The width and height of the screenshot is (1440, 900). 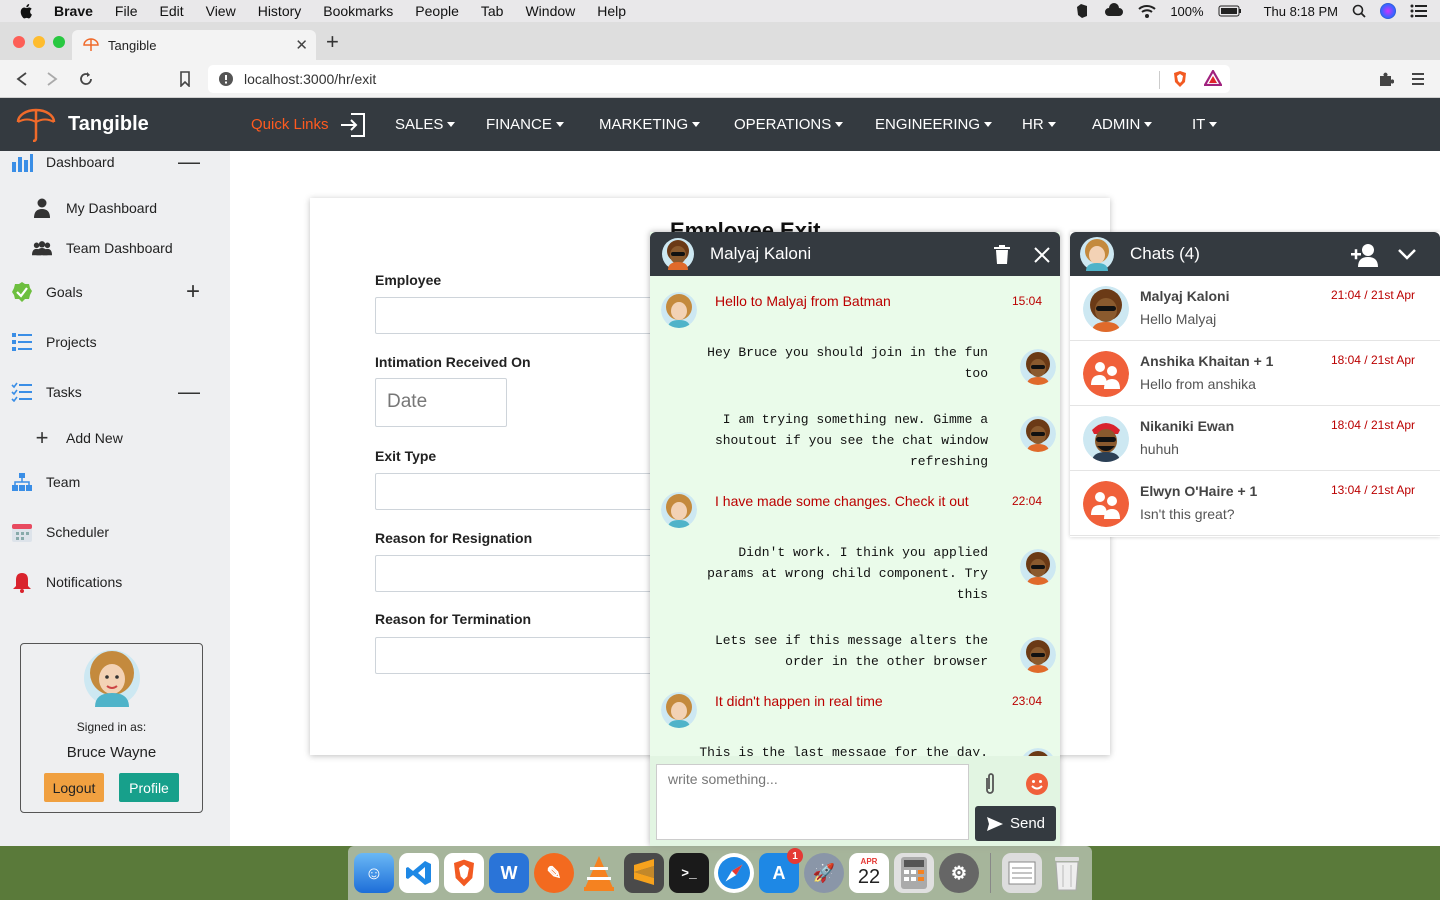 I want to click on battery-icon, so click(x=1230, y=11).